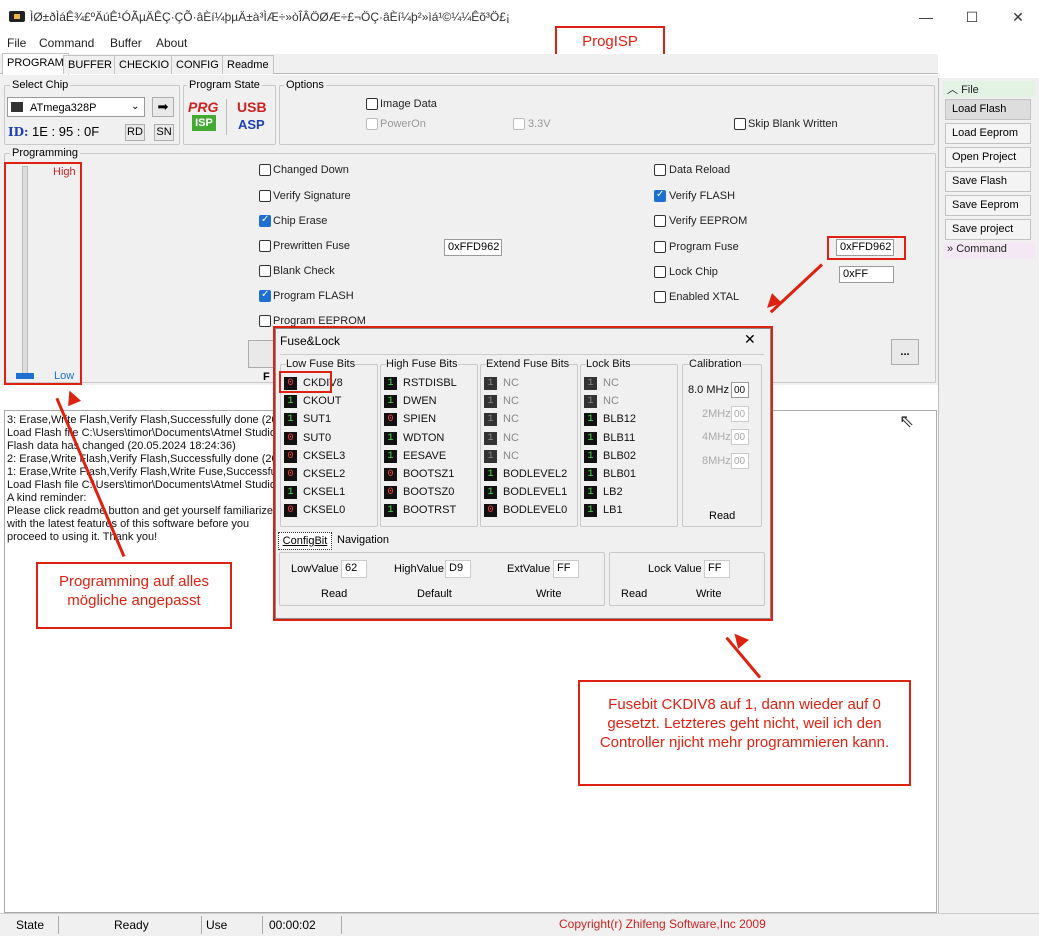 The height and width of the screenshot is (936, 1039). I want to click on poweron-checkbox, so click(372, 124).